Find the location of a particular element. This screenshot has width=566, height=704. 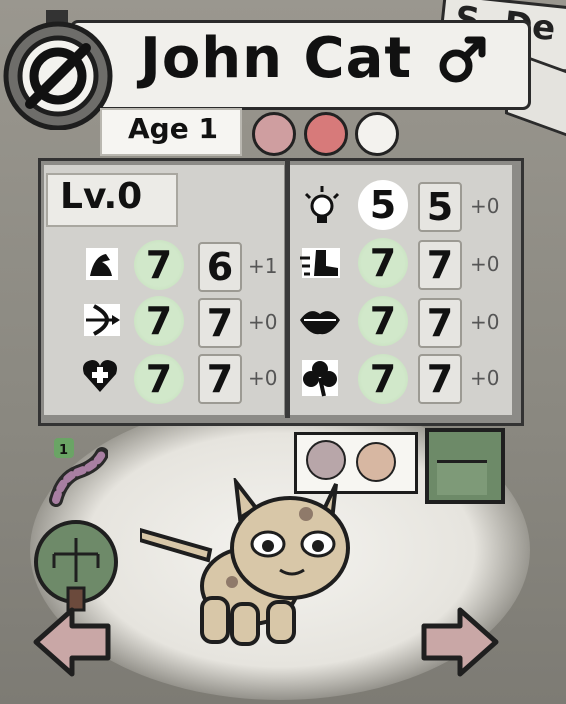

cat-sprite is located at coordinates (250, 563).